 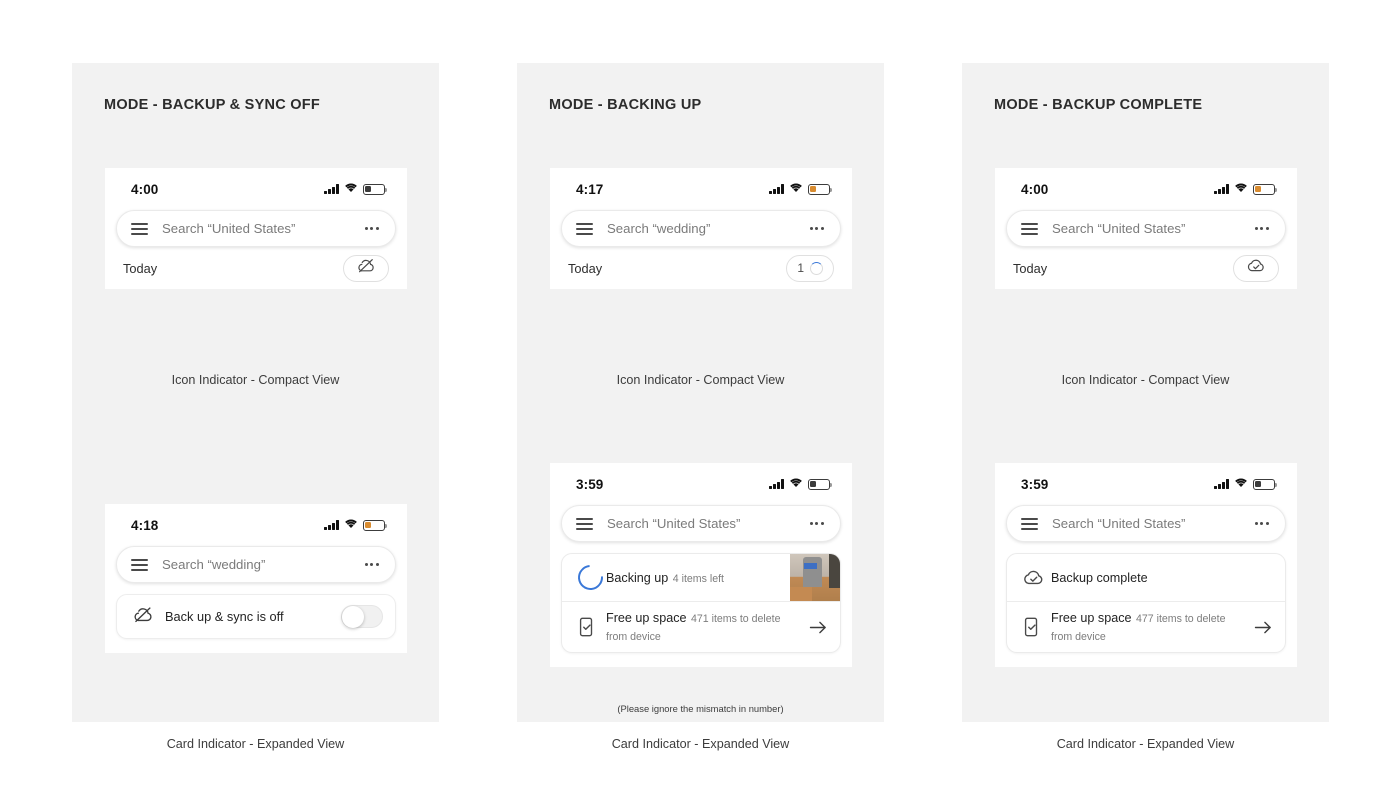 I want to click on status-clock: 4:18, so click(x=145, y=525).